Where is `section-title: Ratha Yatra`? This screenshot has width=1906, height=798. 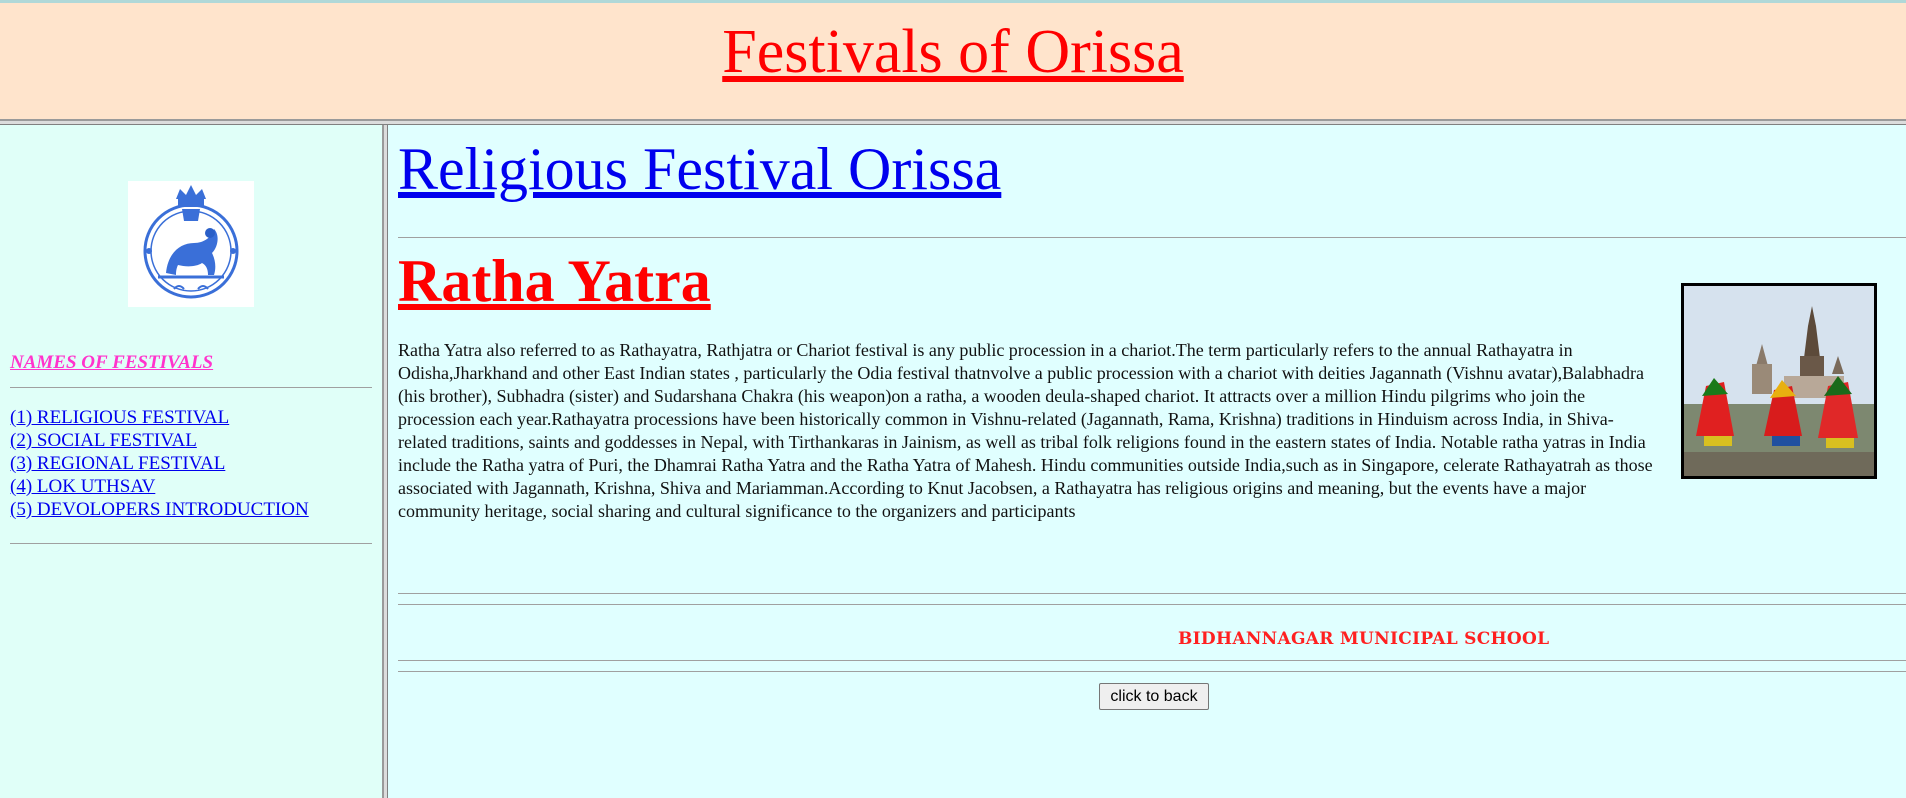 section-title: Ratha Yatra is located at coordinates (554, 281).